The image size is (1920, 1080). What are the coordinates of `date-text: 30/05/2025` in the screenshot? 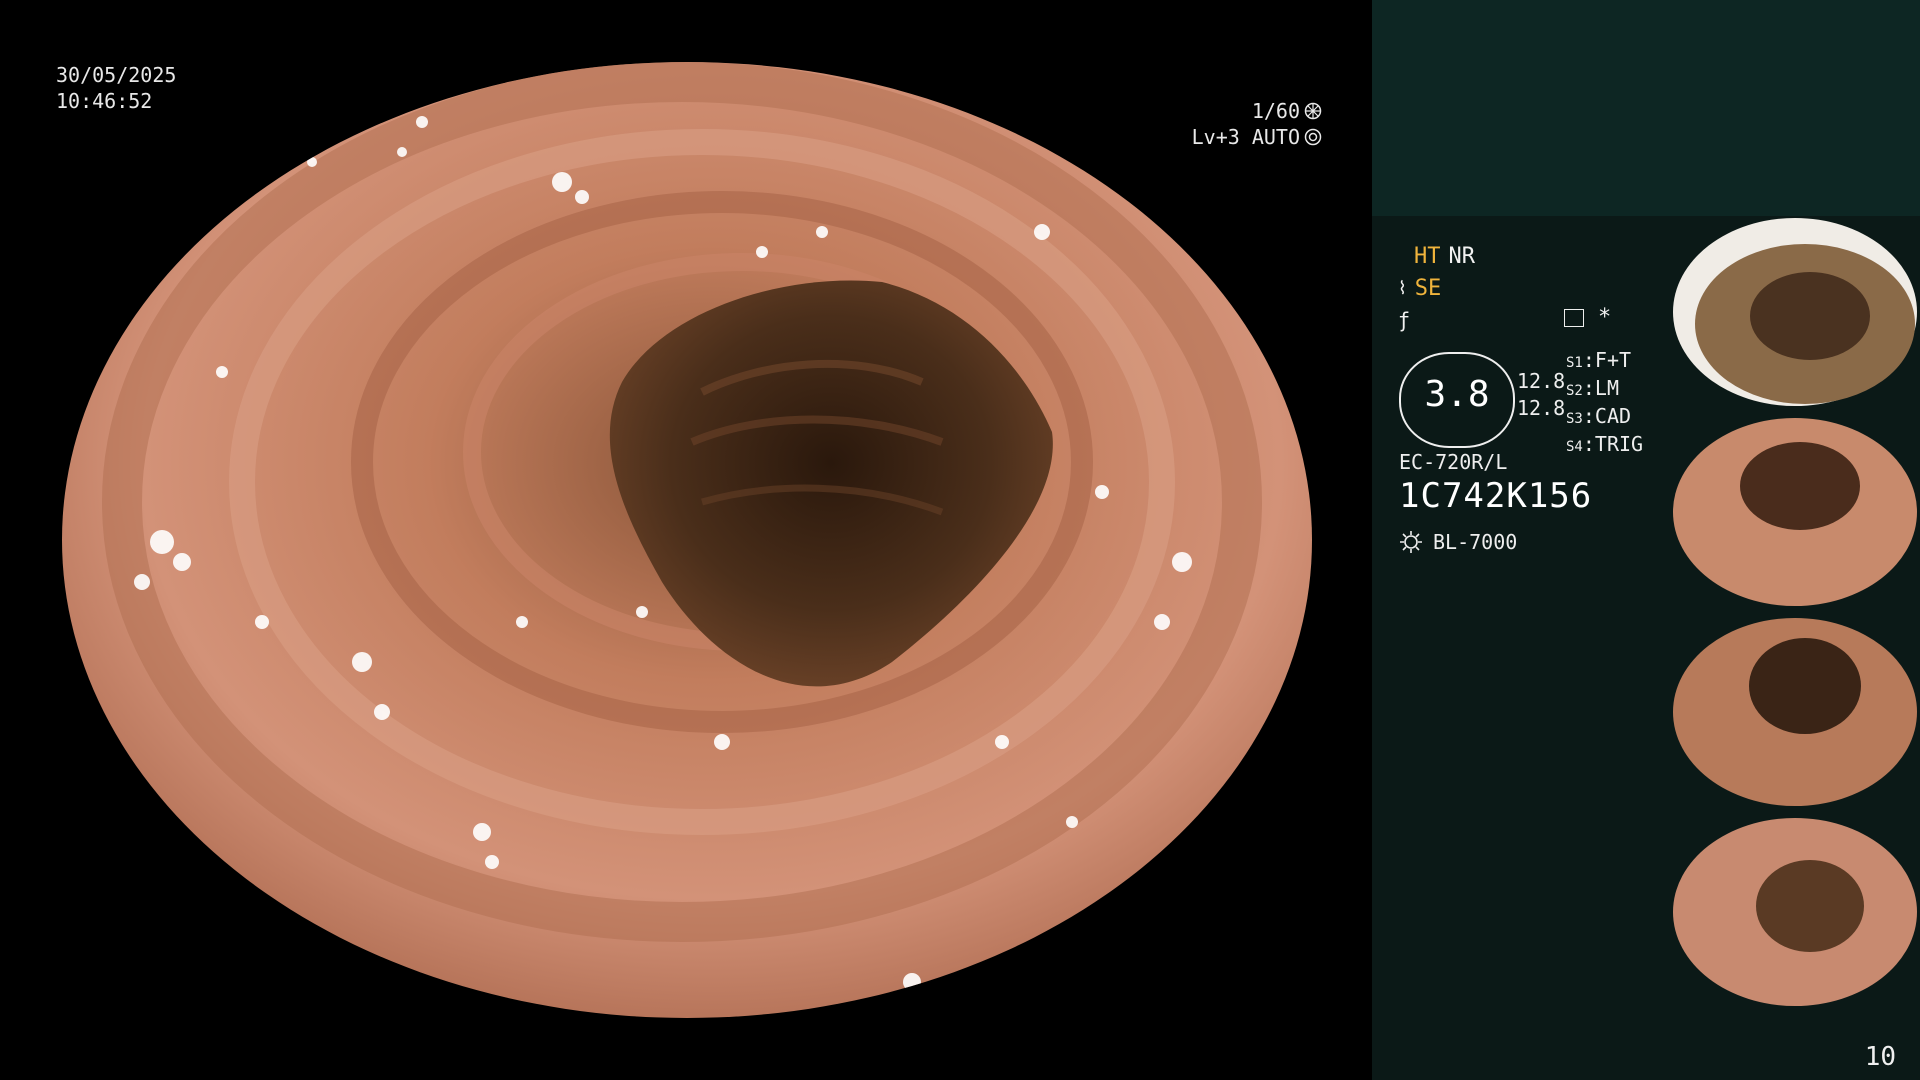 It's located at (116, 75).